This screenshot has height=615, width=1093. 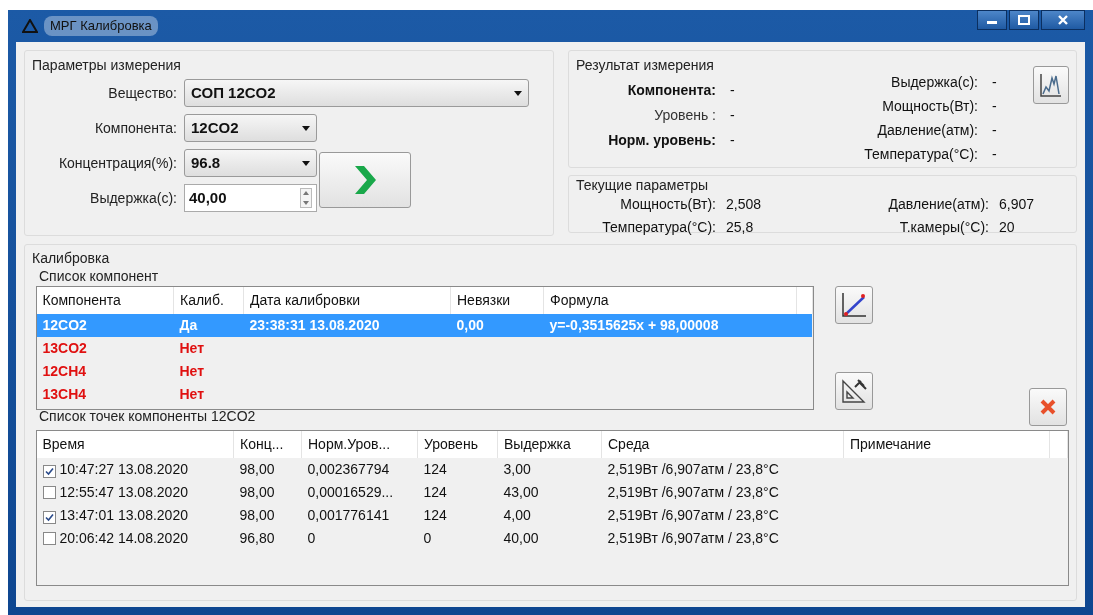 I want to click on window-title: МРГ Калибровка, so click(x=101, y=26).